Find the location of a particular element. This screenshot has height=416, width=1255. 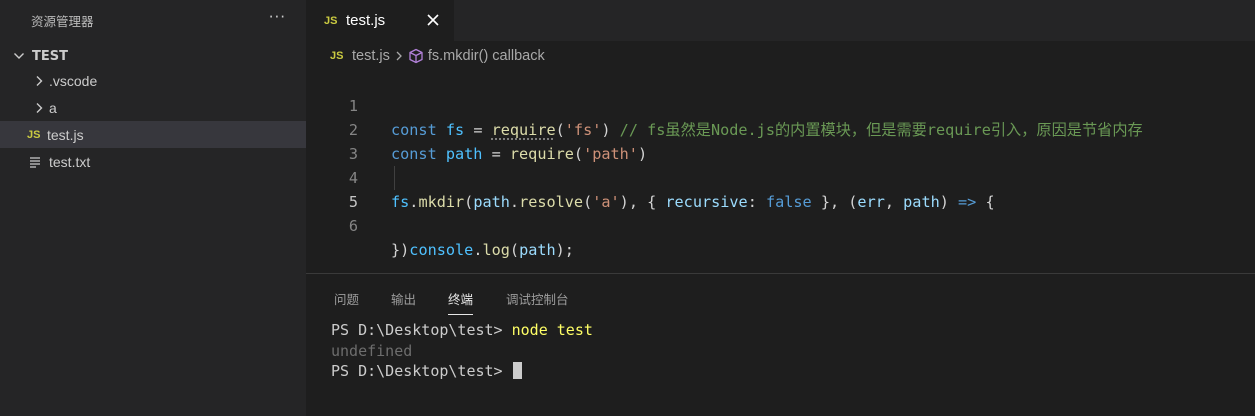

close-icon is located at coordinates (433, 20).